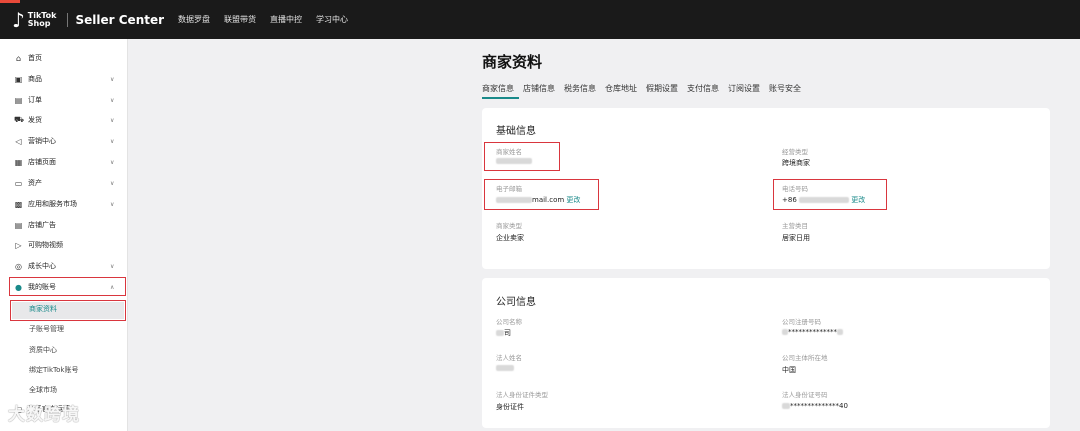 Image resolution: width=1080 pixels, height=431 pixels. I want to click on truck-icon: ⛟, so click(19, 119).